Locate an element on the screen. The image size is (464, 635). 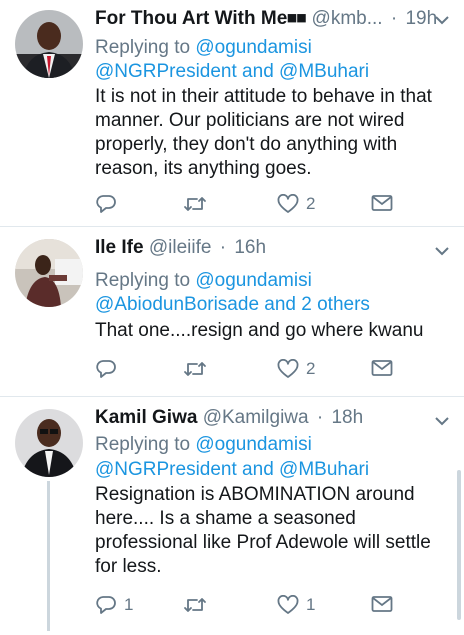
like-button: 1 is located at coordinates (296, 605).